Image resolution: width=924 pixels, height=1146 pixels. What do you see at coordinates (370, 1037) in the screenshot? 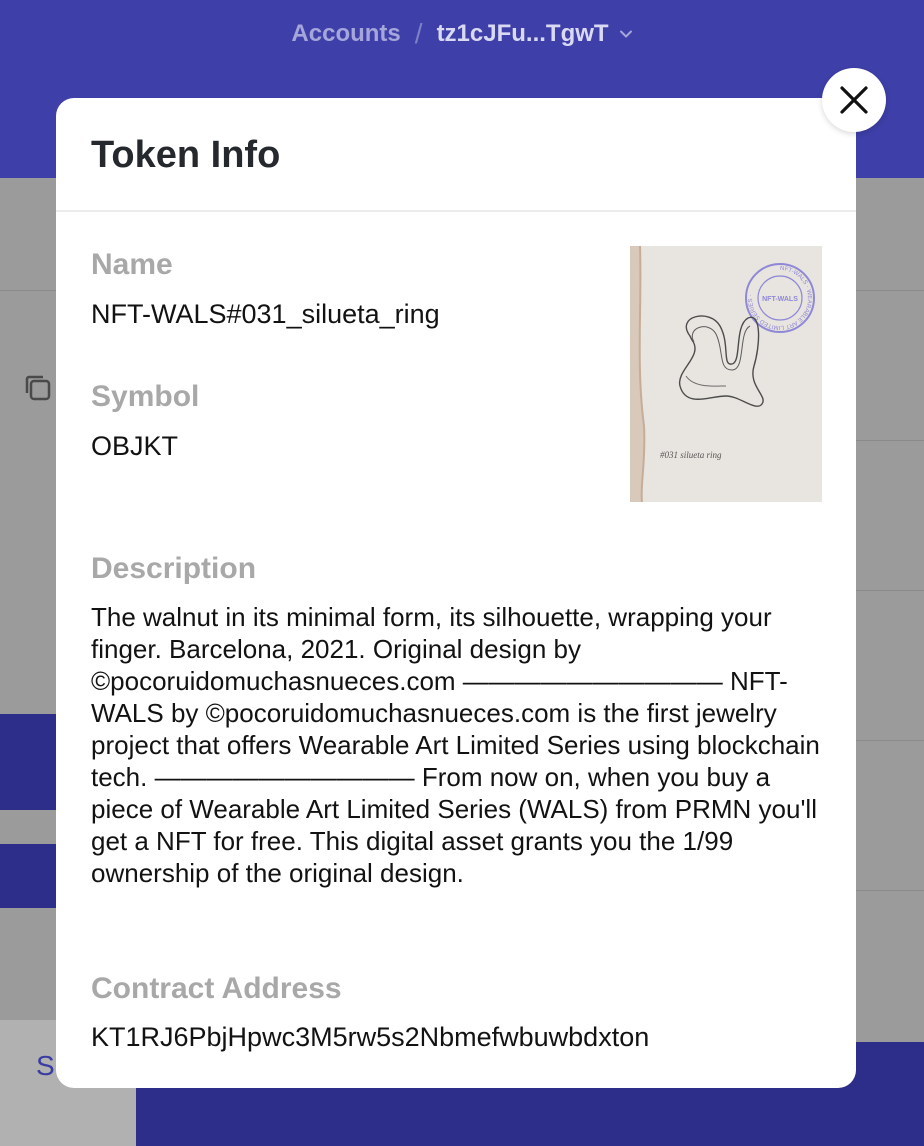
I see `contract-address-value: KT1RJ6PbjHpwc3M5rw5s2Nbmefwbuwbdxton` at bounding box center [370, 1037].